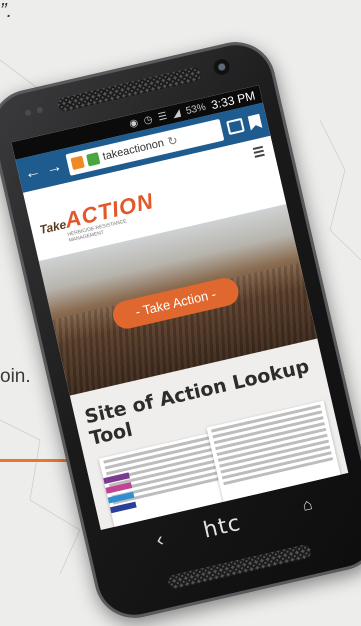 The image size is (361, 626). Describe the element at coordinates (176, 113) in the screenshot. I see `signal-icon: ◢` at that location.